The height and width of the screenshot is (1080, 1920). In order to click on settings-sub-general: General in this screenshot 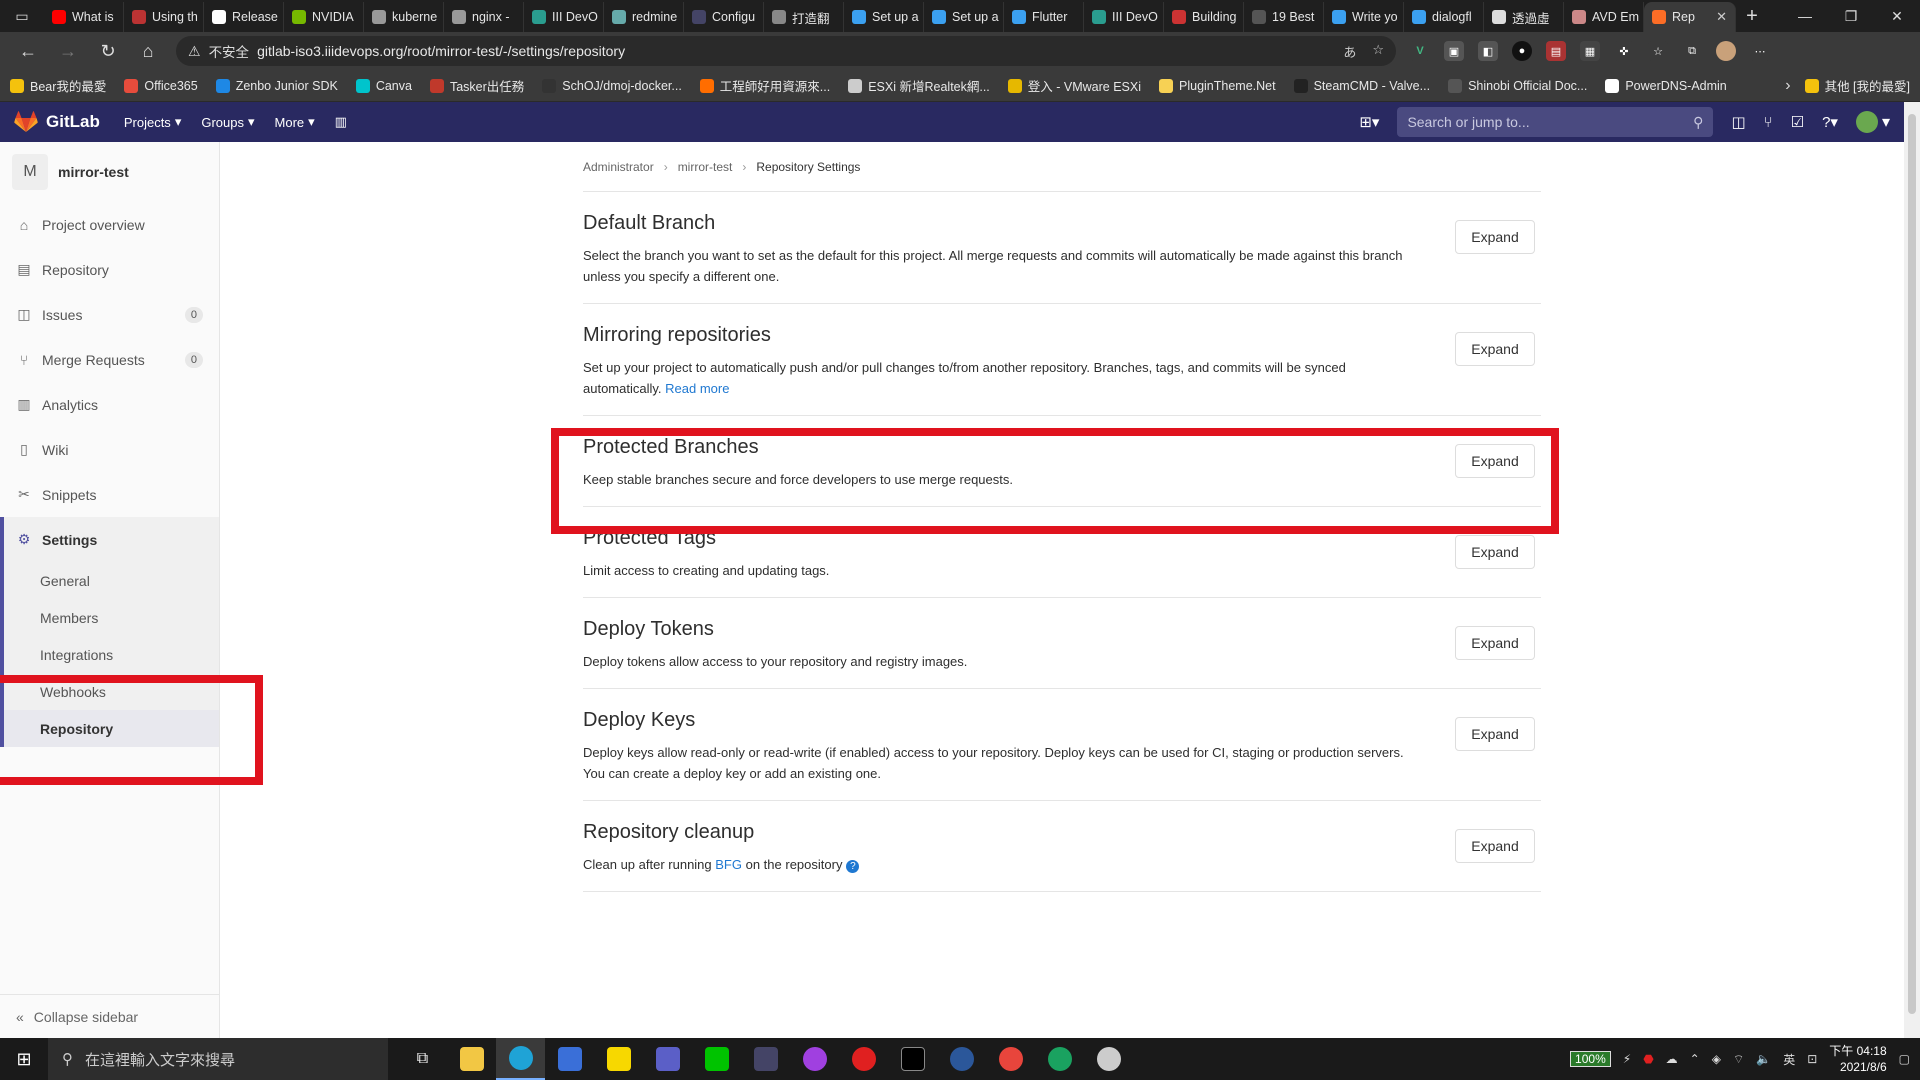, I will do `click(111, 580)`.